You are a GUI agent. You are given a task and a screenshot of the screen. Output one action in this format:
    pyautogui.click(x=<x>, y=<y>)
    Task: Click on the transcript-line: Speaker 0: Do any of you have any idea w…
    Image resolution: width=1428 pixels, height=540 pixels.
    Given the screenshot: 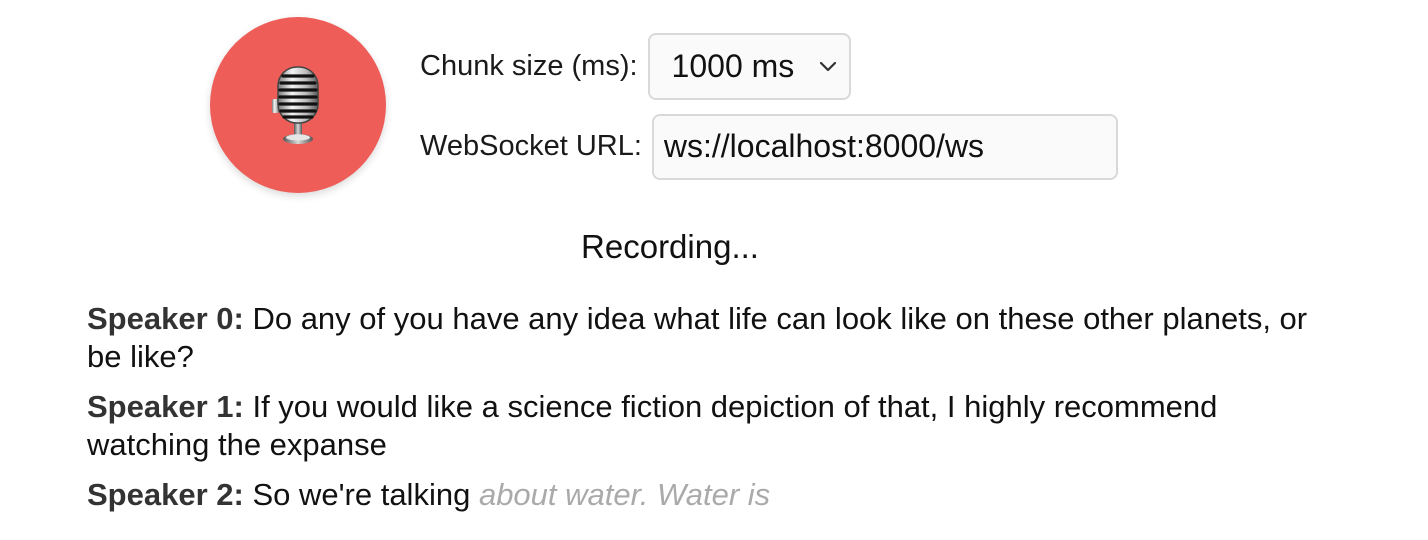 What is the action you would take?
    pyautogui.click(x=707, y=338)
    